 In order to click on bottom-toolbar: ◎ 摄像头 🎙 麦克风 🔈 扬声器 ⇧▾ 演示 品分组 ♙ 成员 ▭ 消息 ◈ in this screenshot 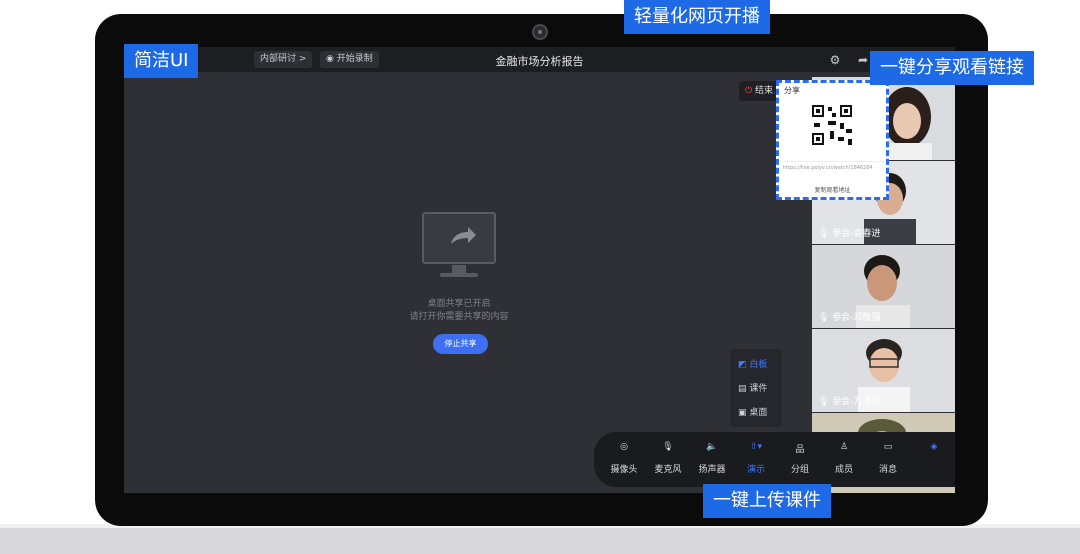, I will do `click(774, 459)`.